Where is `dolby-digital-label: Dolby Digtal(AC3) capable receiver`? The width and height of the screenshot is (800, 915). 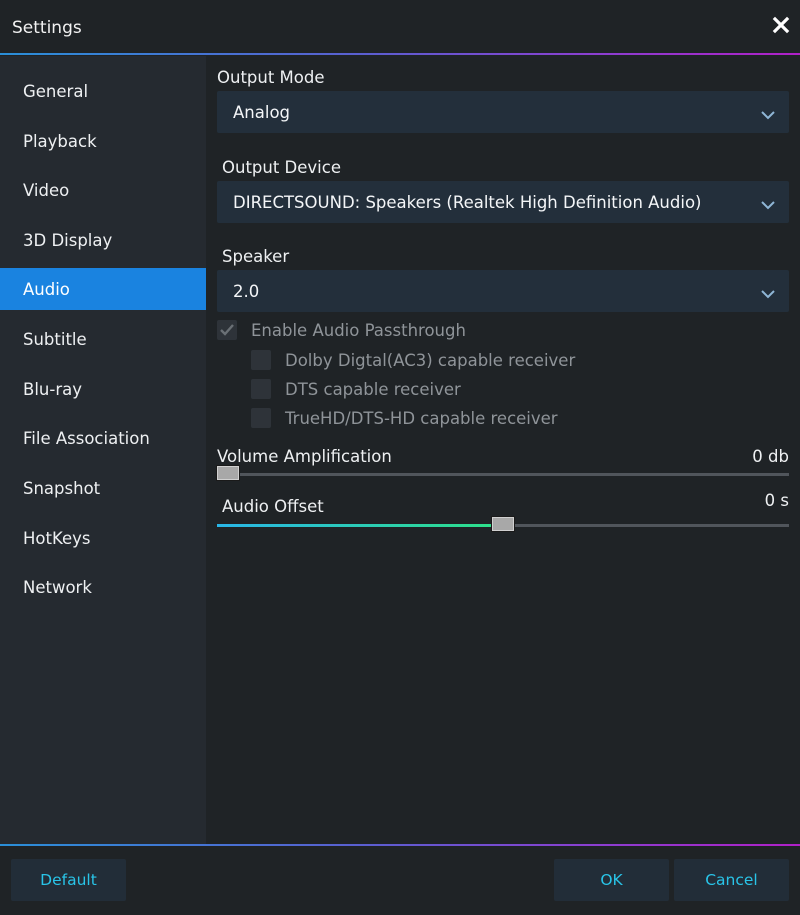
dolby-digital-label: Dolby Digtal(AC3) capable receiver is located at coordinates (430, 360).